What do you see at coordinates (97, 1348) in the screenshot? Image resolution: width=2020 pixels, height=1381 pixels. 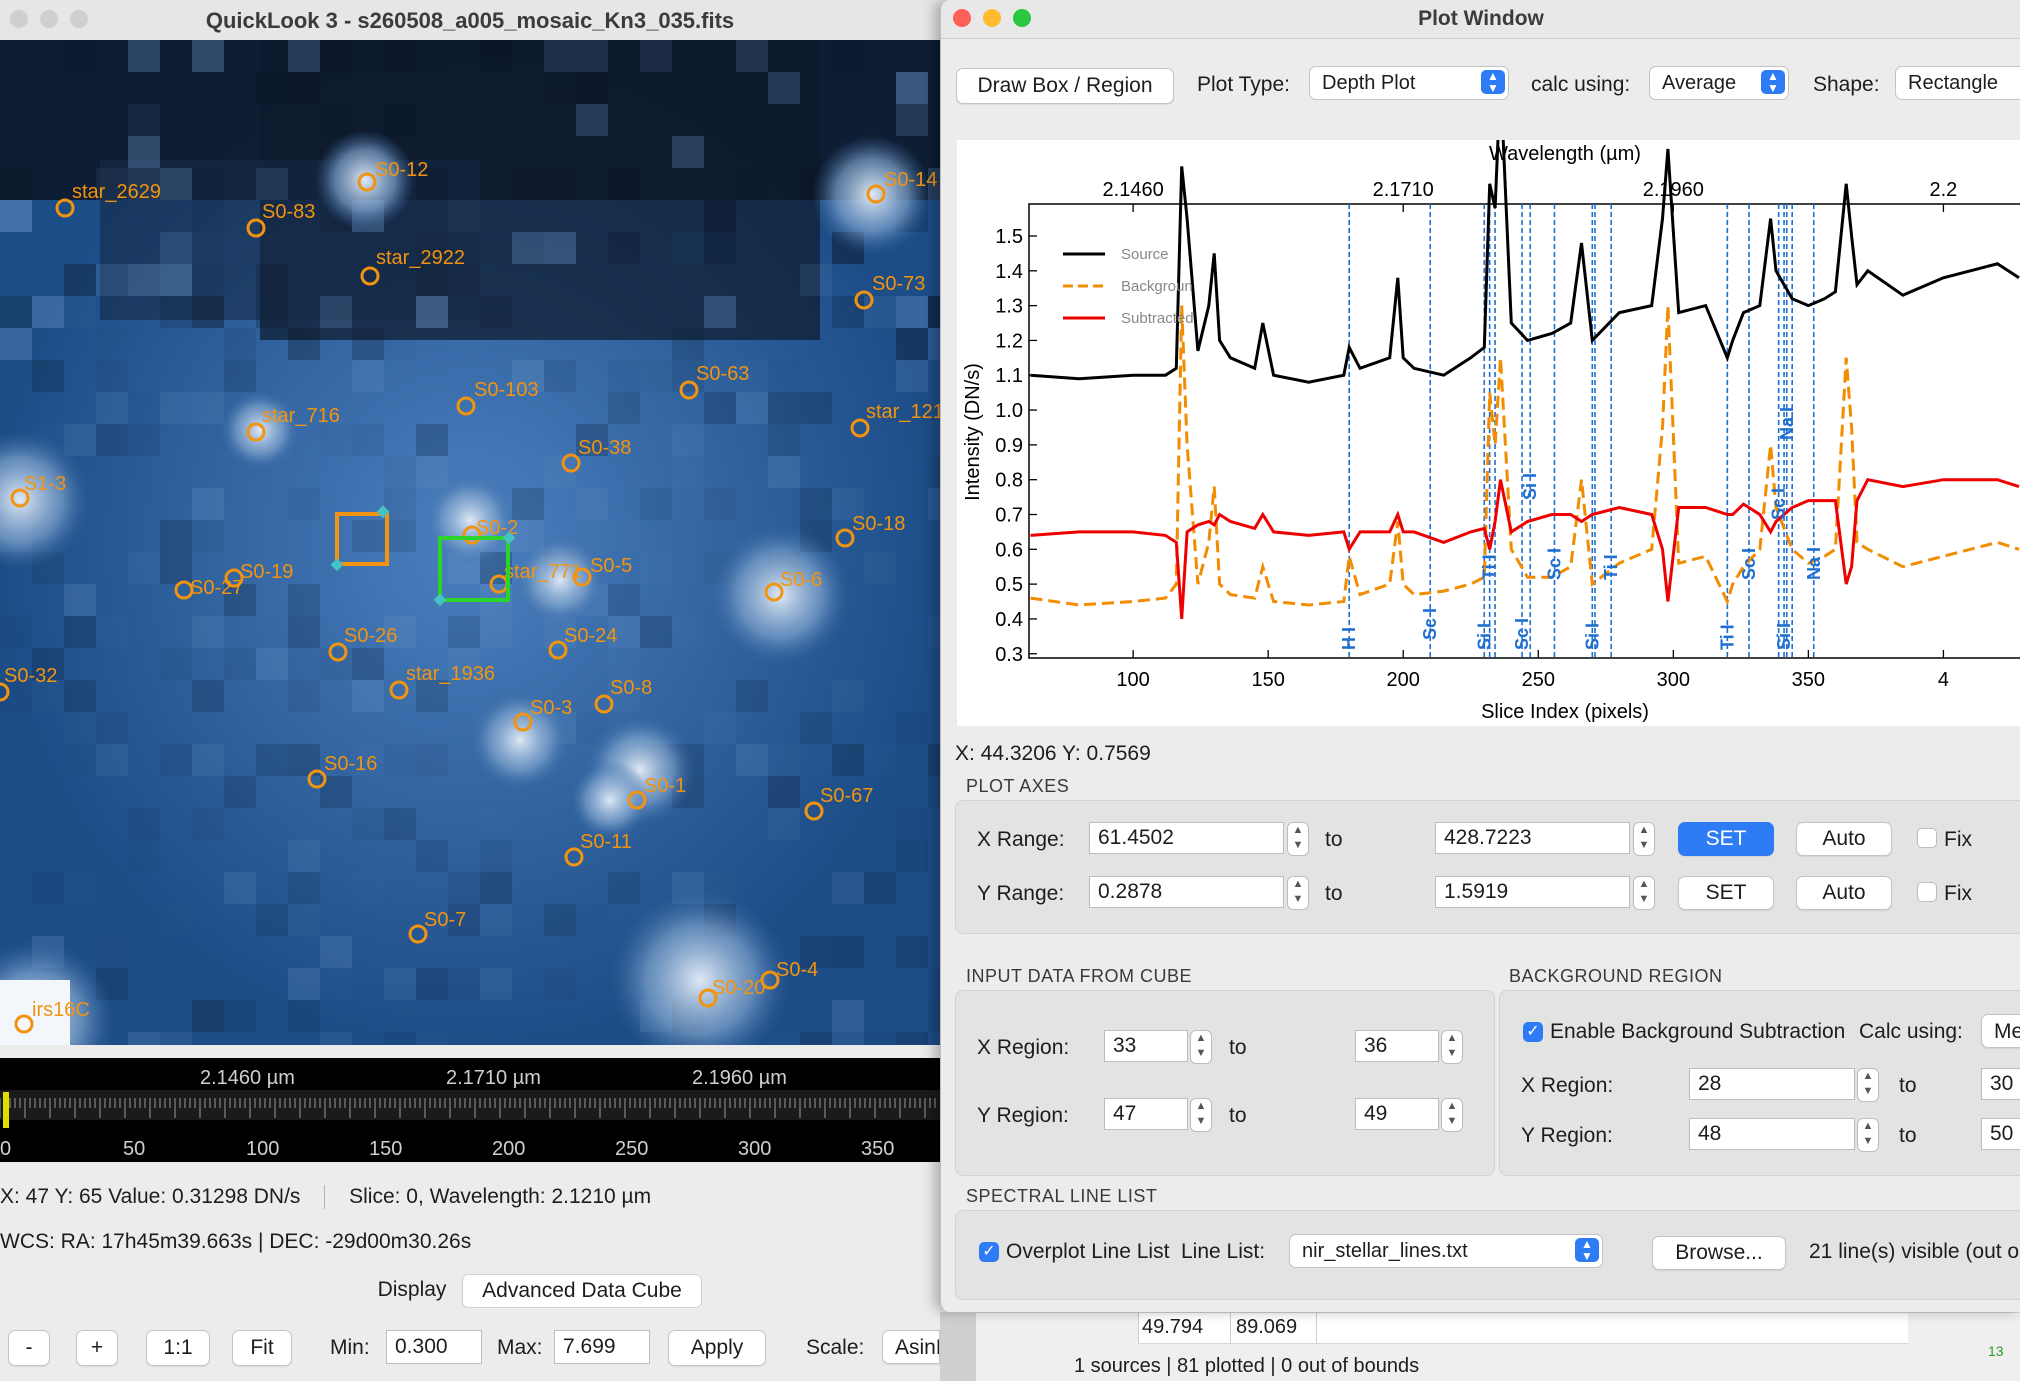 I see `zoom-in-button: +` at bounding box center [97, 1348].